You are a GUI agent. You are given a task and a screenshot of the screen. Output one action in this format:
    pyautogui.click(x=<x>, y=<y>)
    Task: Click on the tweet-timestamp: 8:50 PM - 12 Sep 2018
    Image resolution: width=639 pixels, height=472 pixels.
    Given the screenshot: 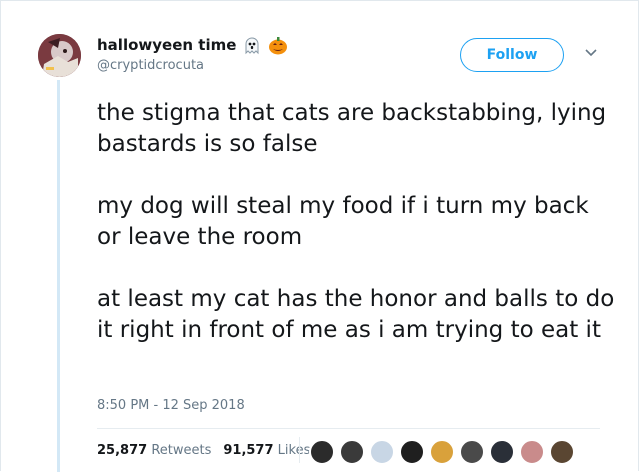 What is the action you would take?
    pyautogui.click(x=171, y=405)
    